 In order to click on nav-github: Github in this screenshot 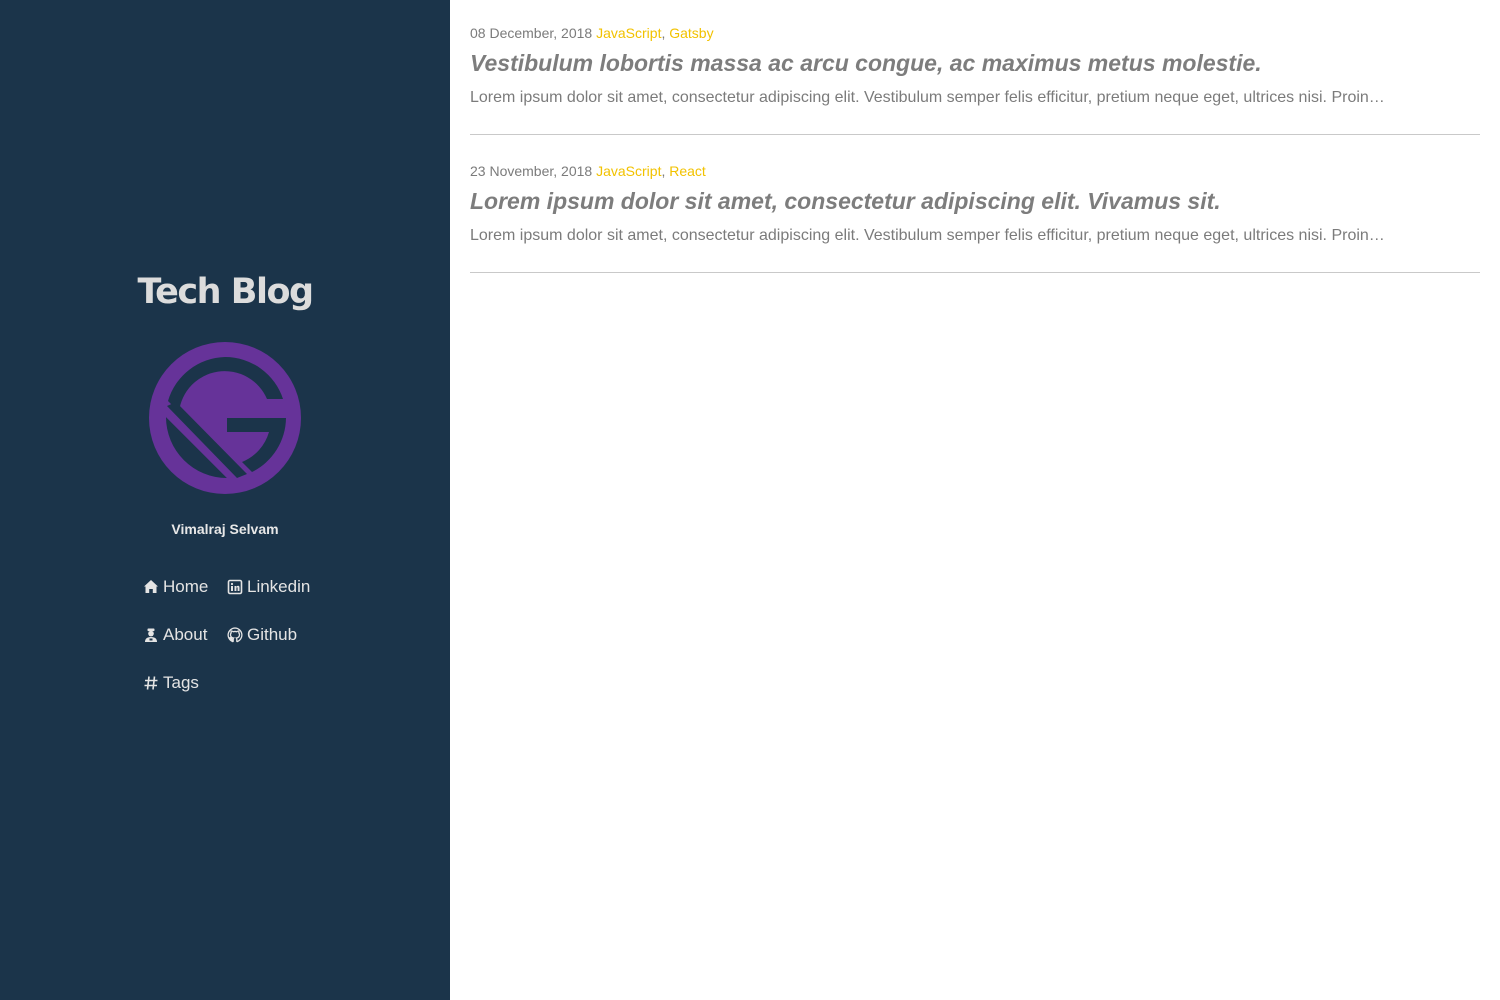, I will do `click(262, 635)`.